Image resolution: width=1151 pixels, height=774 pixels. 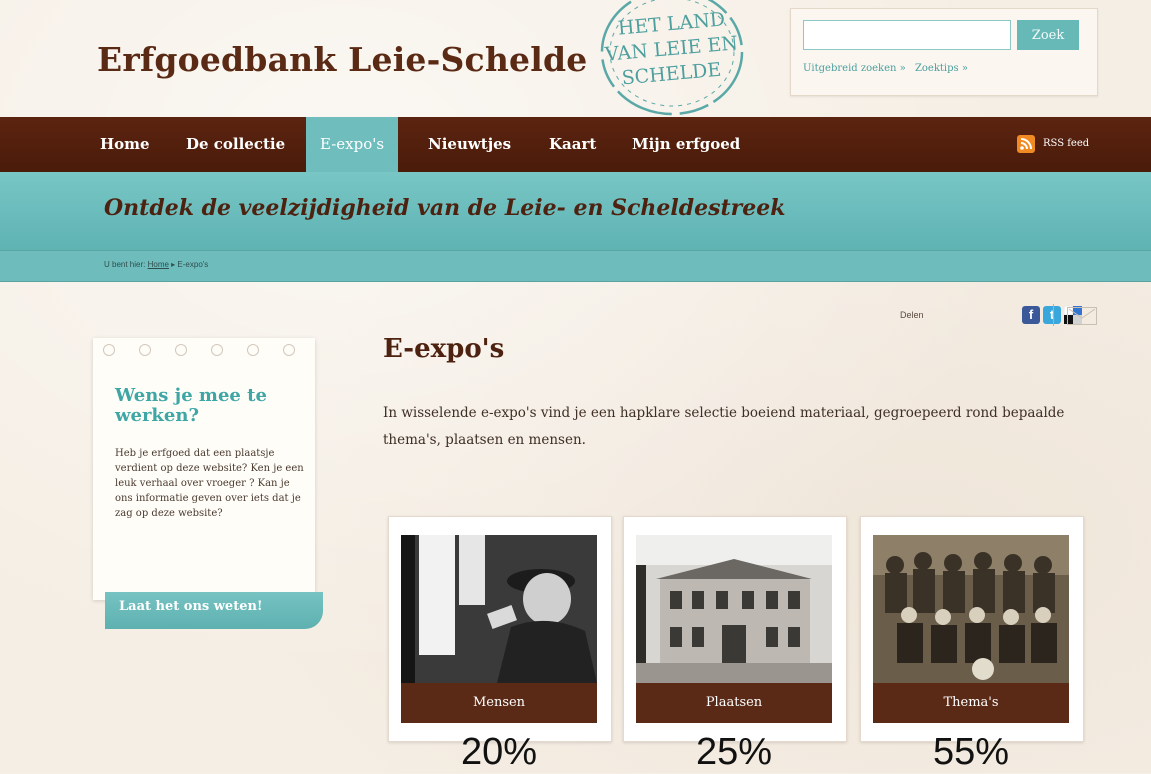 I want to click on nav-kaart: Kaart, so click(x=572, y=144).